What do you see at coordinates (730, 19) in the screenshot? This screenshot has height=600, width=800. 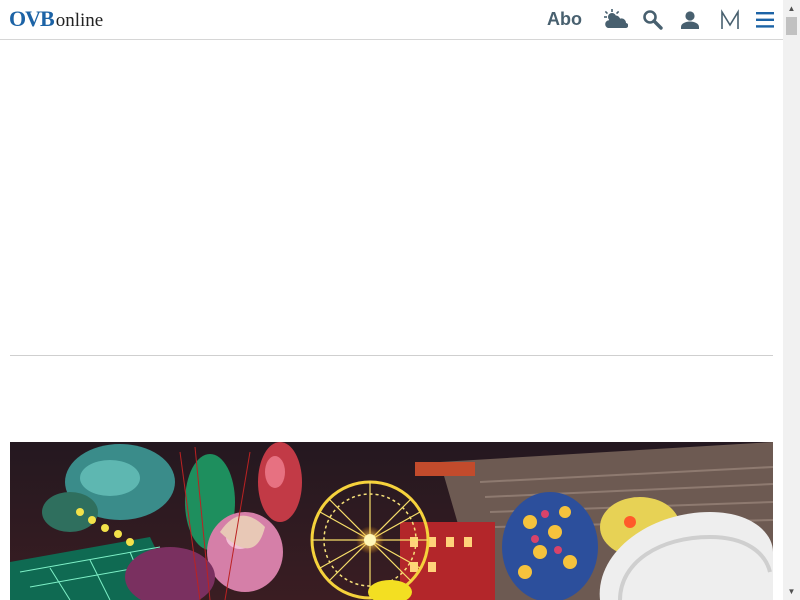 I see `merkur-icon` at bounding box center [730, 19].